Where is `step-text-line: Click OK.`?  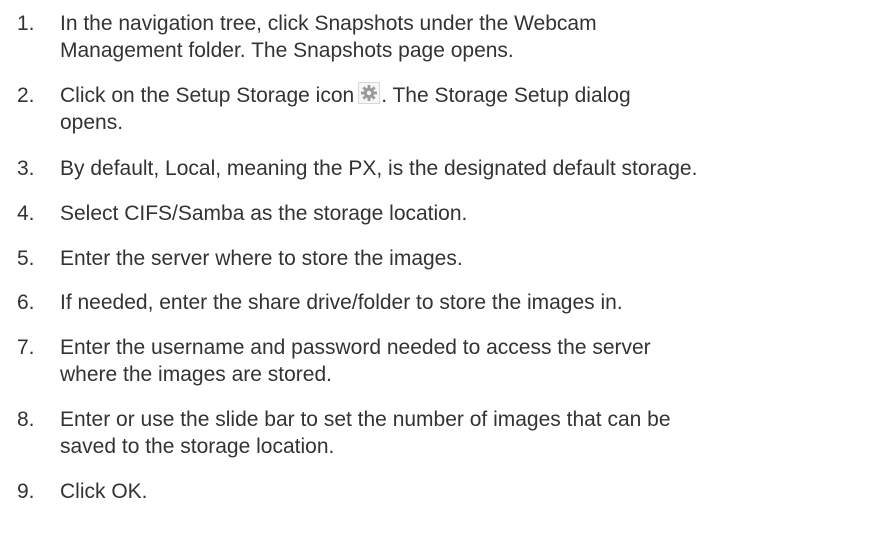
step-text-line: Click OK. is located at coordinates (104, 491).